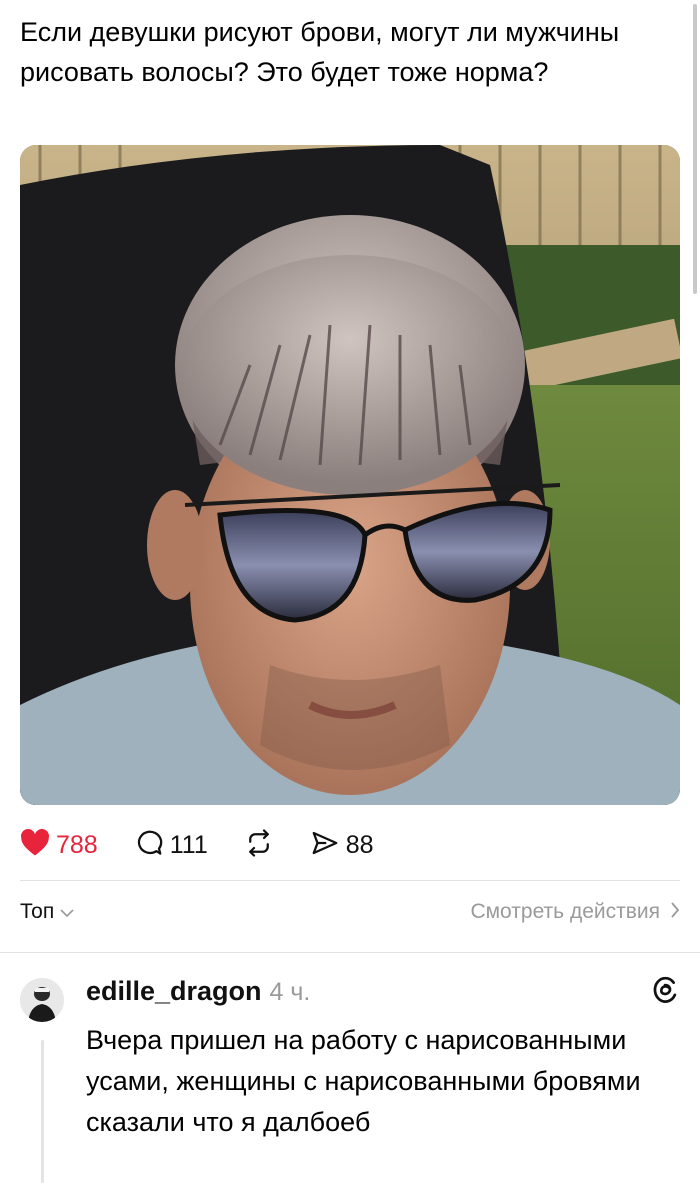 The width and height of the screenshot is (700, 1183). What do you see at coordinates (77, 844) in the screenshot?
I see `like-count: 788` at bounding box center [77, 844].